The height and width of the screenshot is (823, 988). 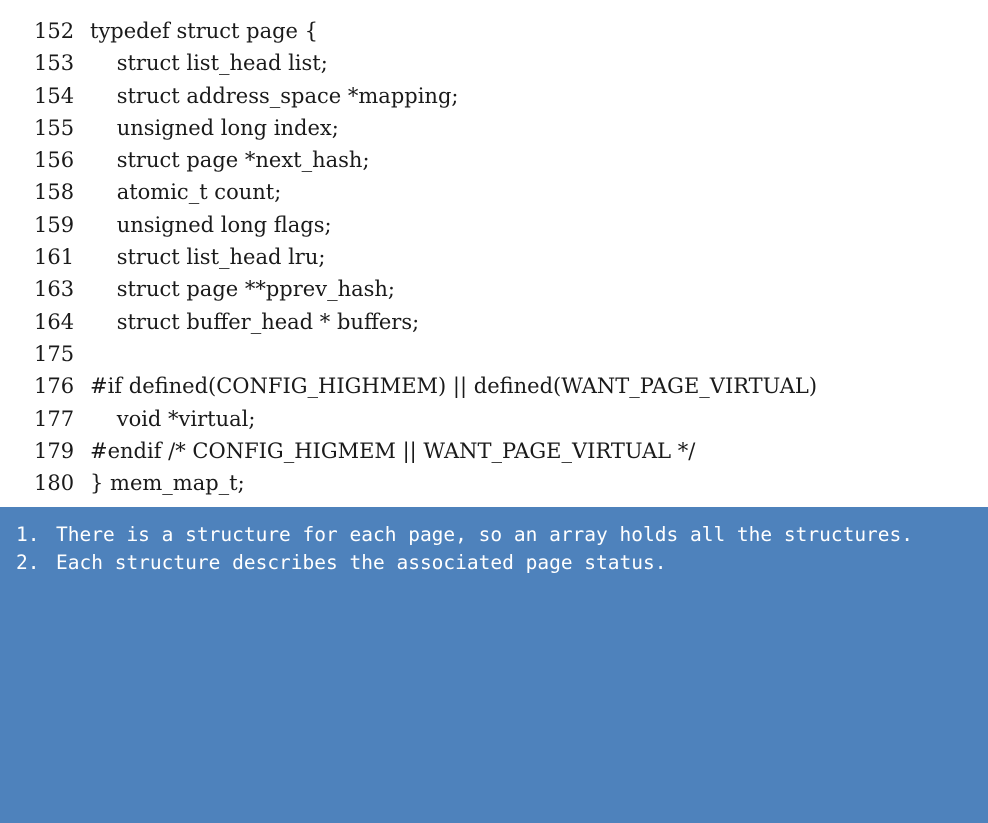 What do you see at coordinates (494, 160) in the screenshot?
I see `code-line: 156 struct page *next_hash;` at bounding box center [494, 160].